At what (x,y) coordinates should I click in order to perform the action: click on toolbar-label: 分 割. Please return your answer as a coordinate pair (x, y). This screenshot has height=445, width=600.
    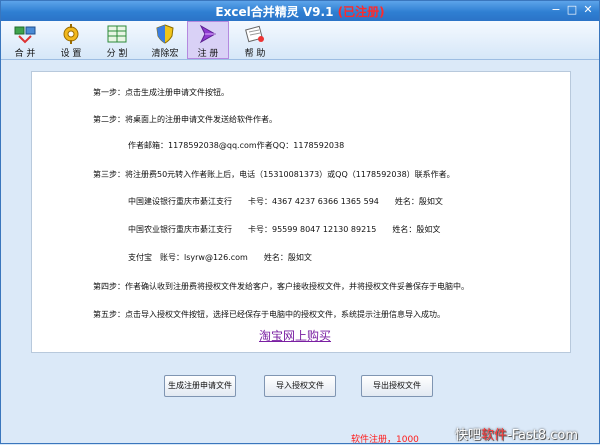
    Looking at the image, I should click on (117, 54).